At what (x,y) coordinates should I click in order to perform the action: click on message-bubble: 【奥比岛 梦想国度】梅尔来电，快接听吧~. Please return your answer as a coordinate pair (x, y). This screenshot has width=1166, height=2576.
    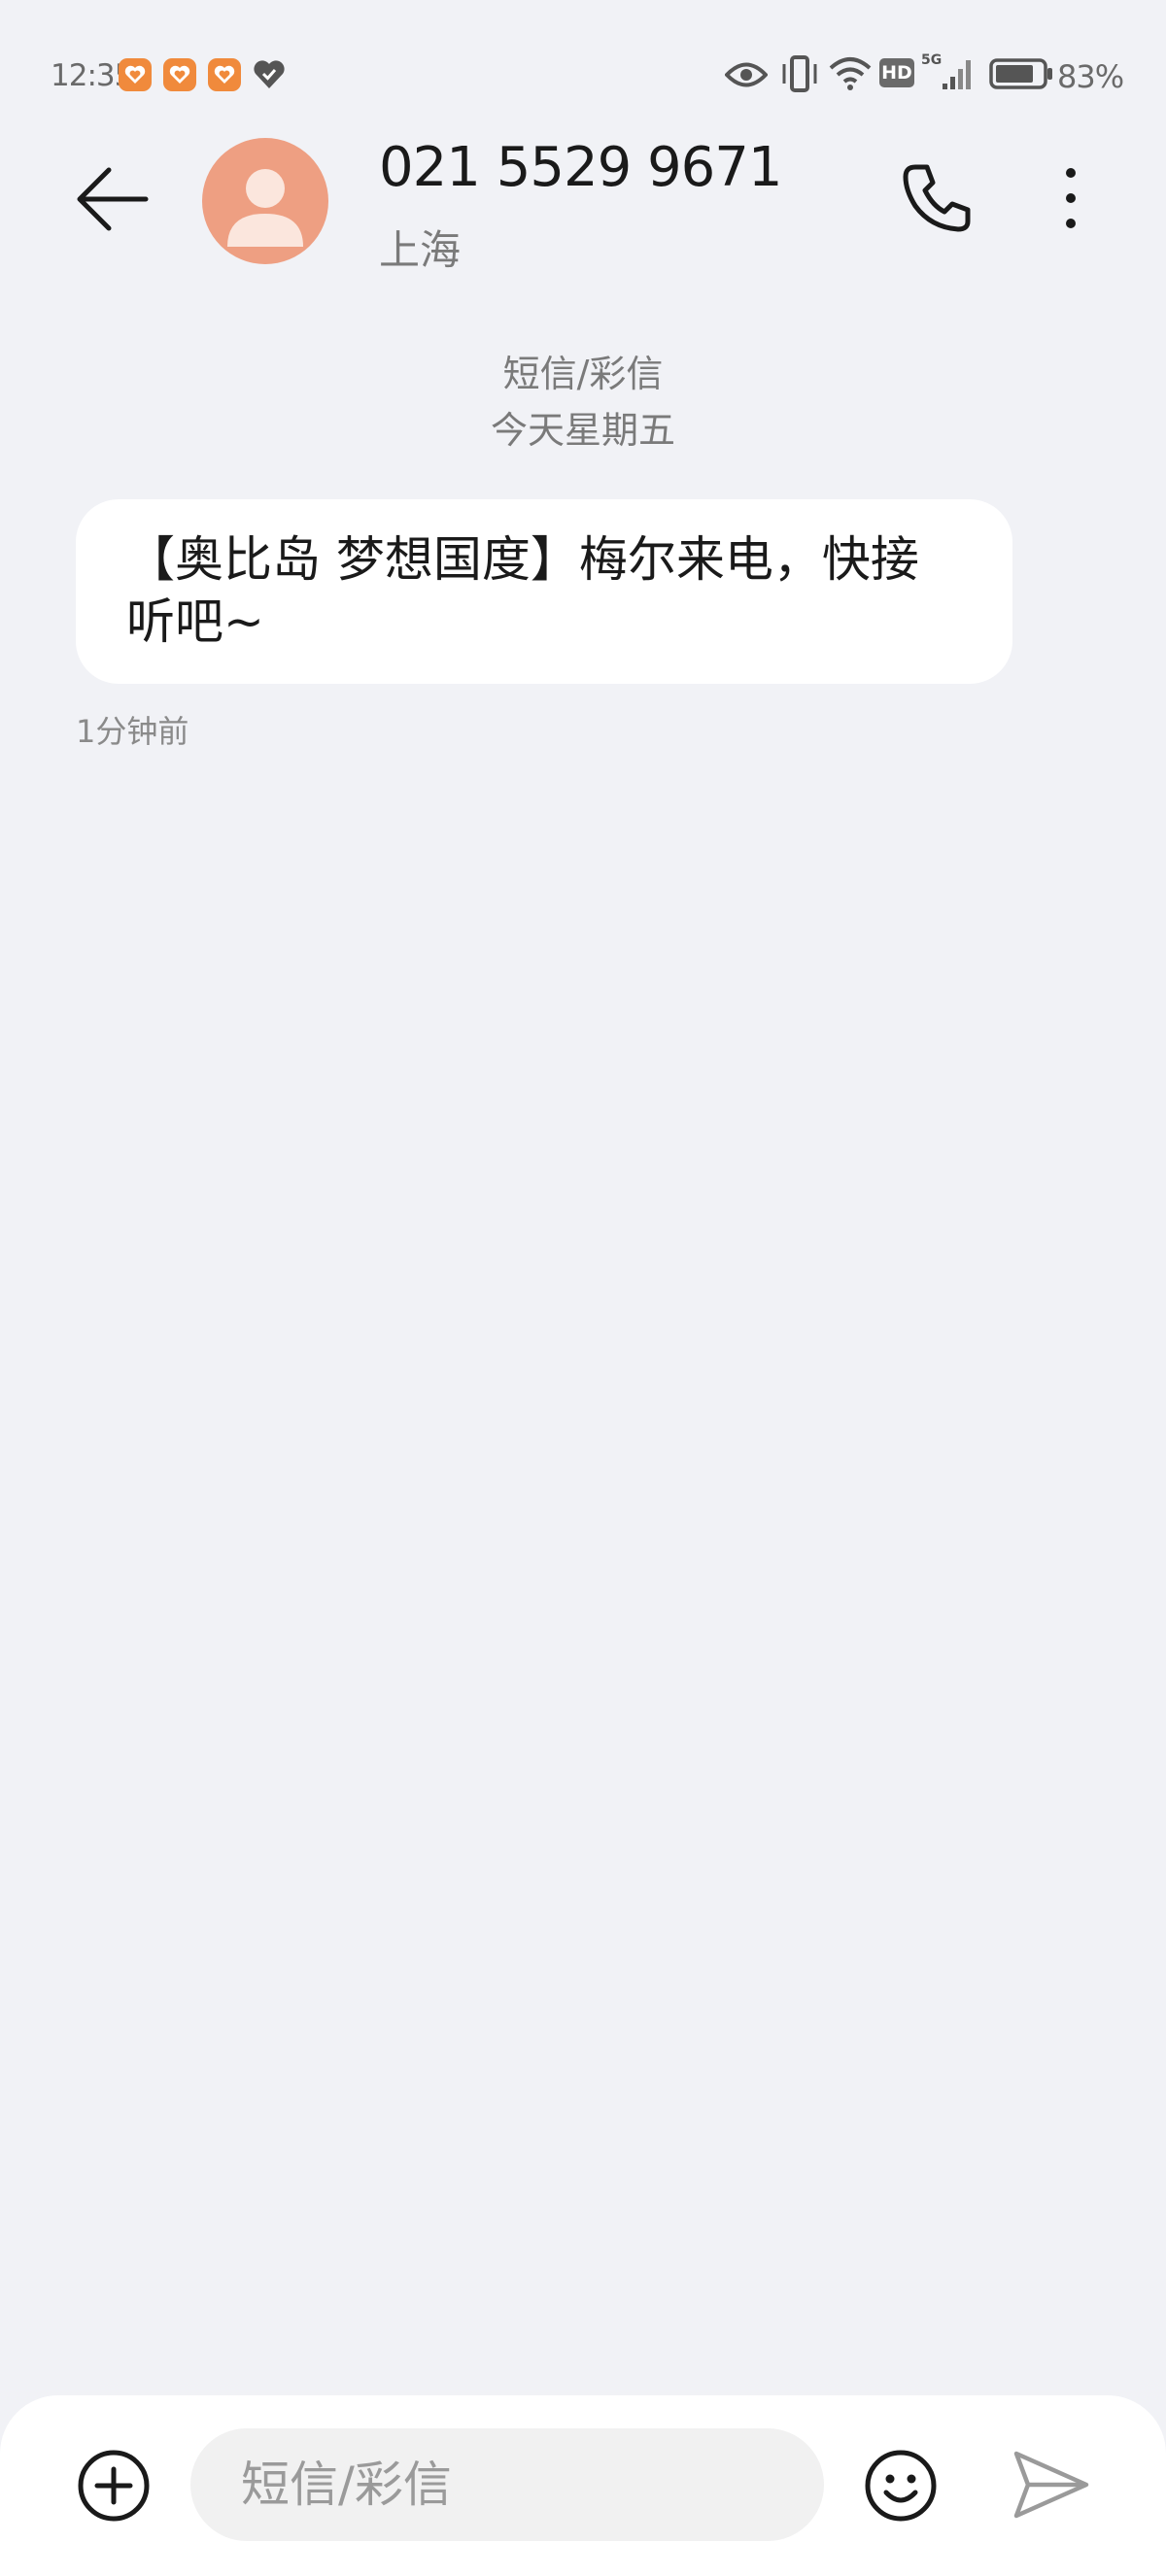
    Looking at the image, I should click on (544, 591).